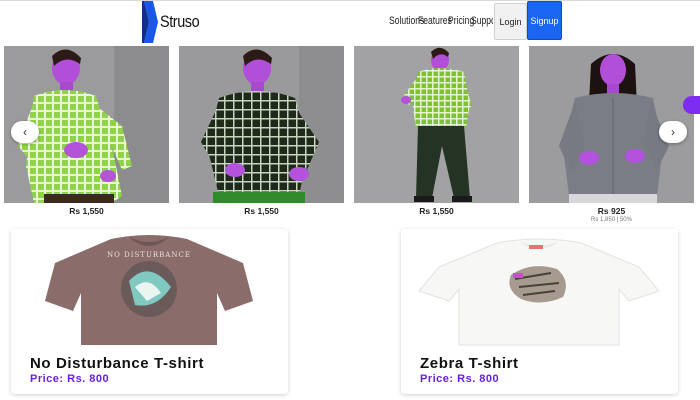 The height and width of the screenshot is (400, 700). What do you see at coordinates (469, 363) in the screenshot?
I see `product-name: Zebra T-shirt` at bounding box center [469, 363].